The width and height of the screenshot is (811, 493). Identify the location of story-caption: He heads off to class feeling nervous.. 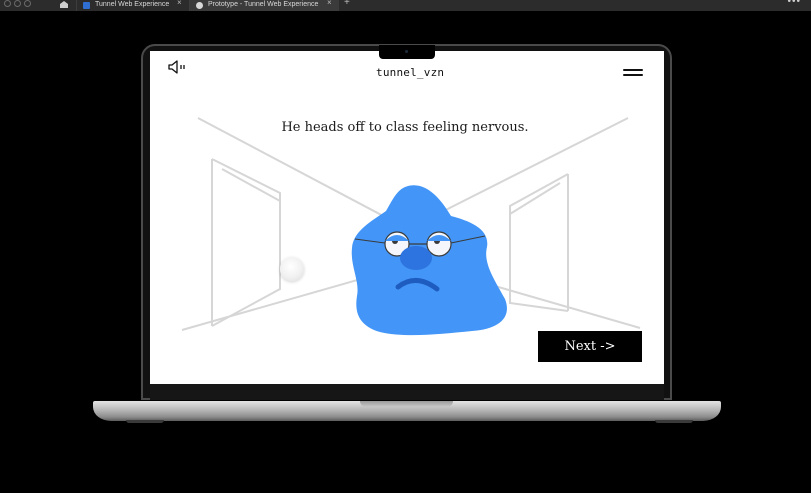
(405, 127).